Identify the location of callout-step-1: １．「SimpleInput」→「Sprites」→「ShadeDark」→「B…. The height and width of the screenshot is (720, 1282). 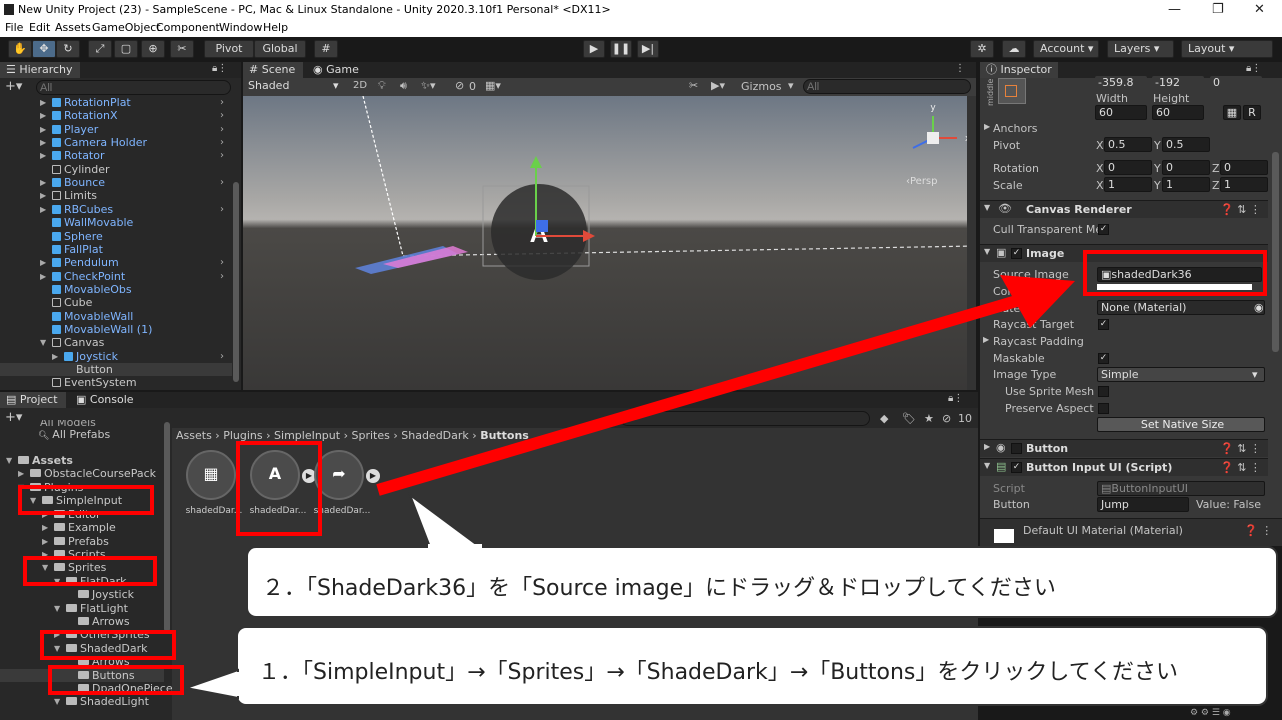
(752, 666).